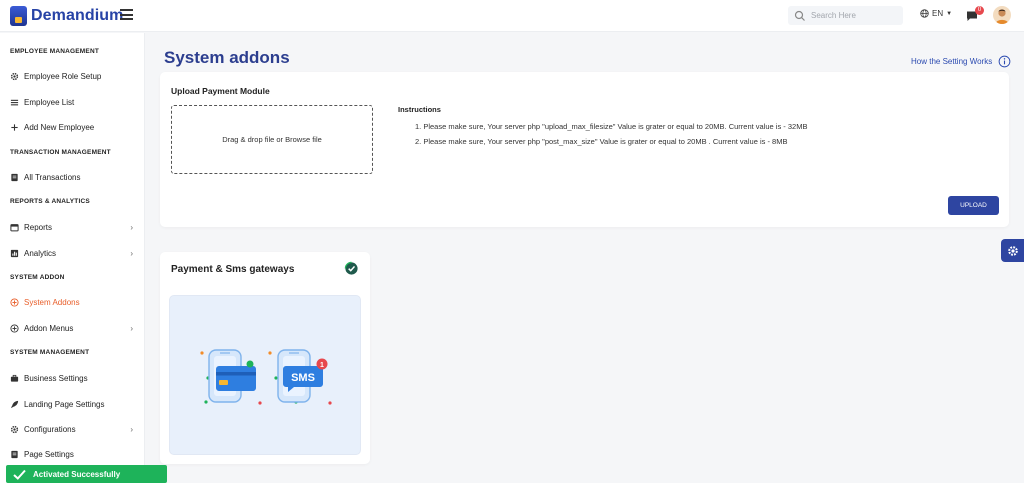  What do you see at coordinates (952, 61) in the screenshot?
I see `how-link-label: How the Setting Works` at bounding box center [952, 61].